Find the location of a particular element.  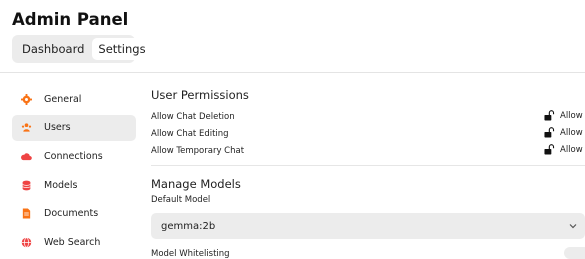

sidebar-item-connections: Connections is located at coordinates (74, 156).